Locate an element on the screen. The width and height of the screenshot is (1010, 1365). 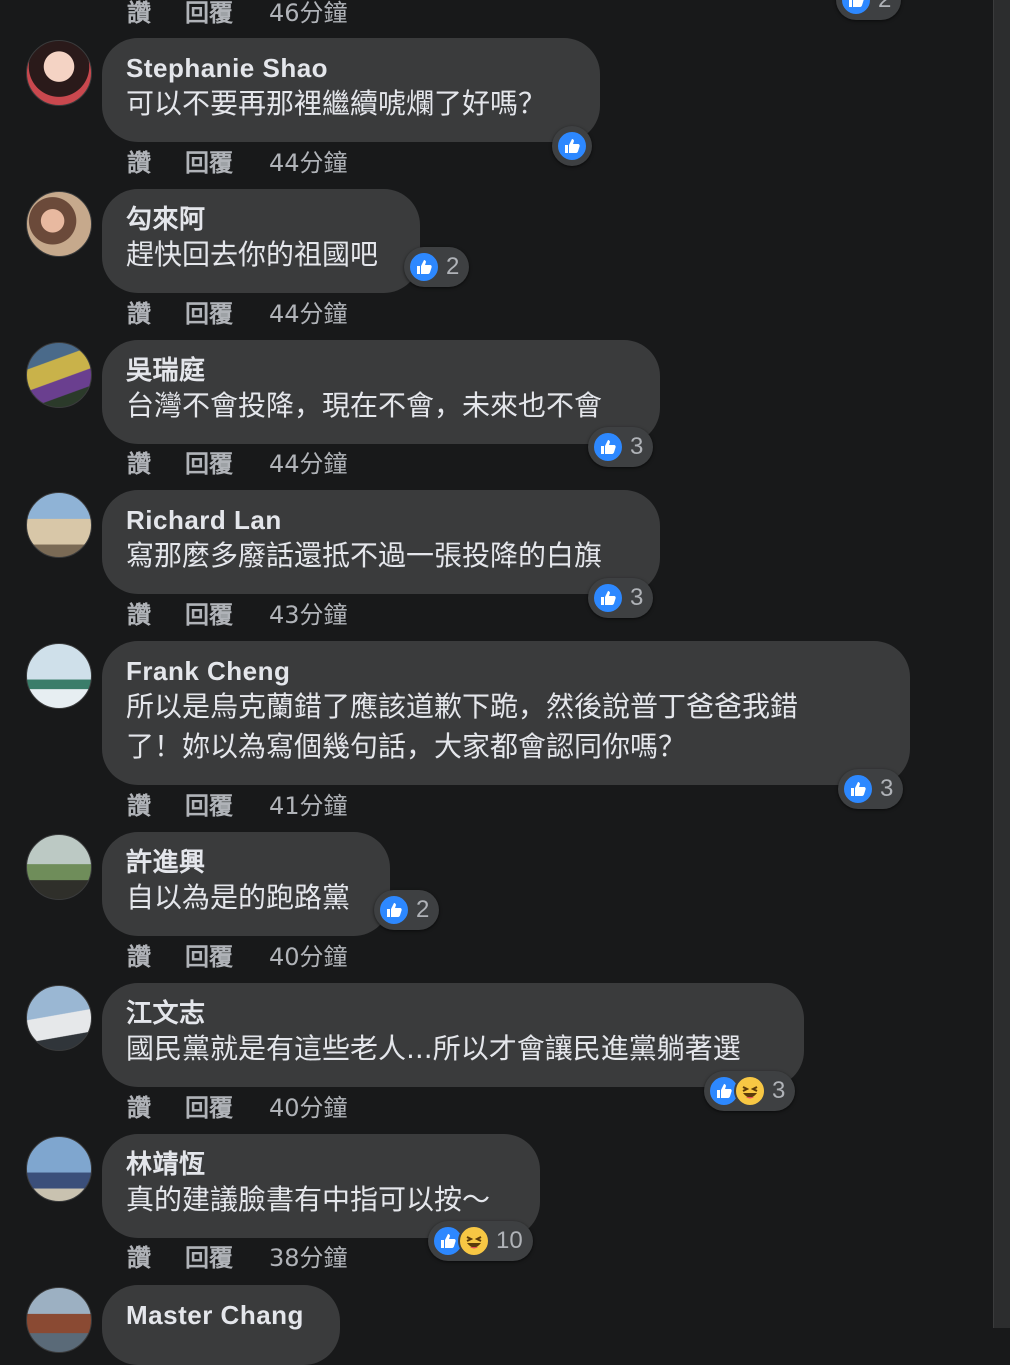
comment-time: 38分鐘 is located at coordinates (308, 1258).